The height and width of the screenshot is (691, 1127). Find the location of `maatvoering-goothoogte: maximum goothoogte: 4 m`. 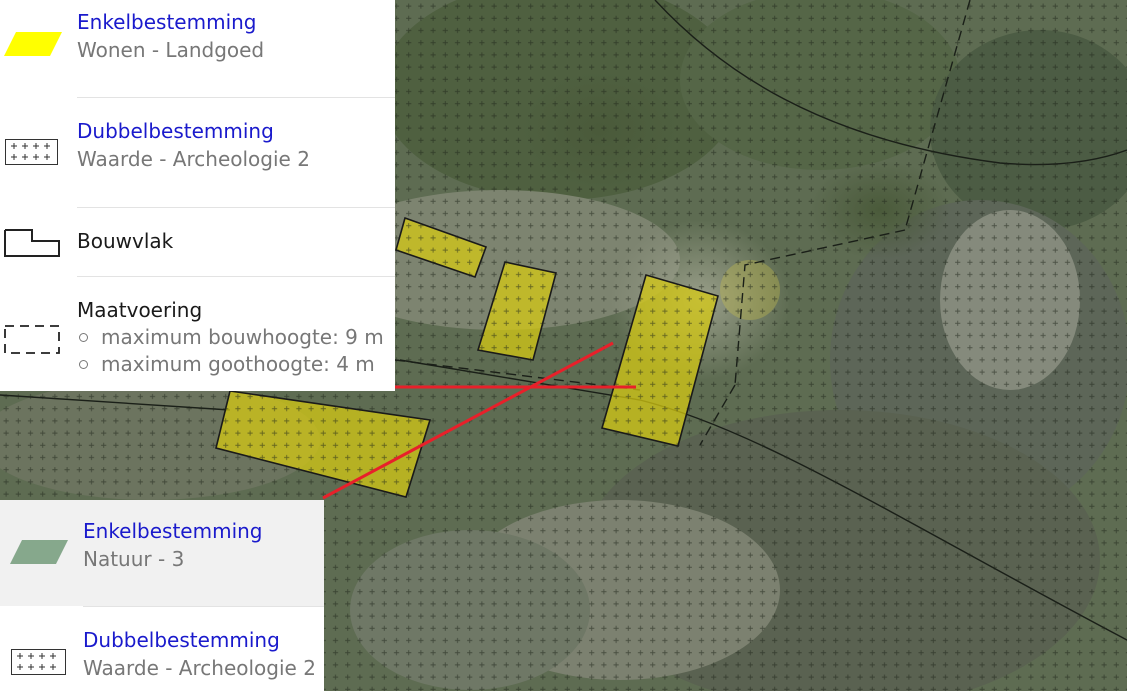

maatvoering-goothoogte: maximum goothoogte: 4 m is located at coordinates (230, 364).